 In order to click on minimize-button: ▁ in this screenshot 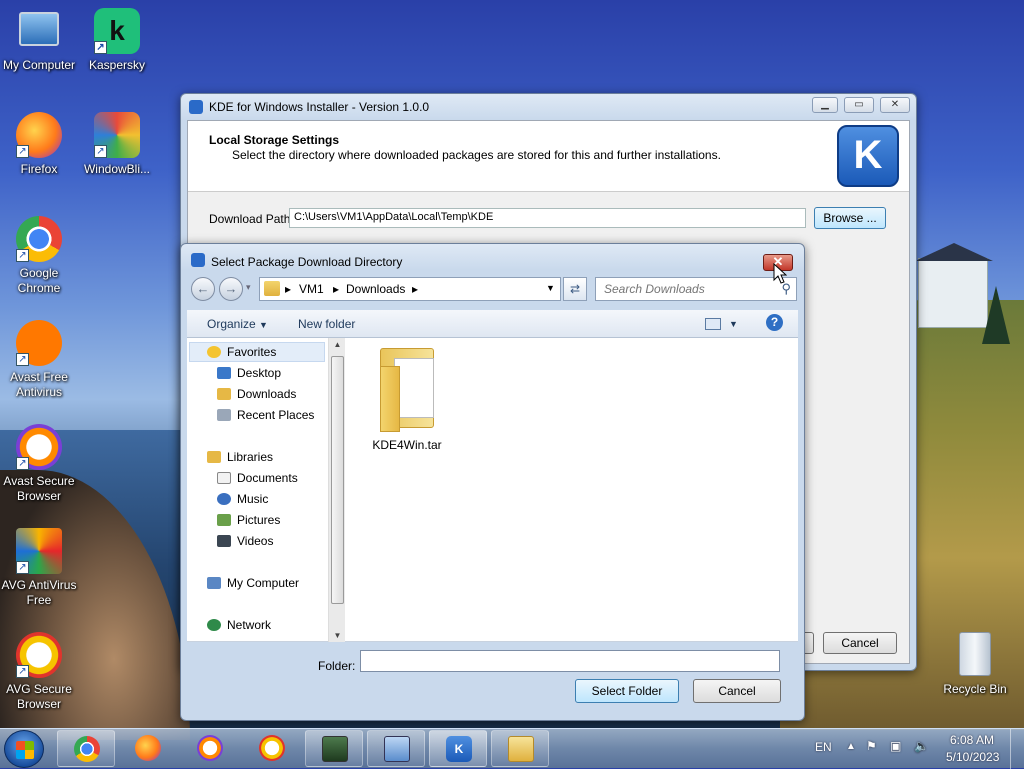, I will do `click(825, 105)`.